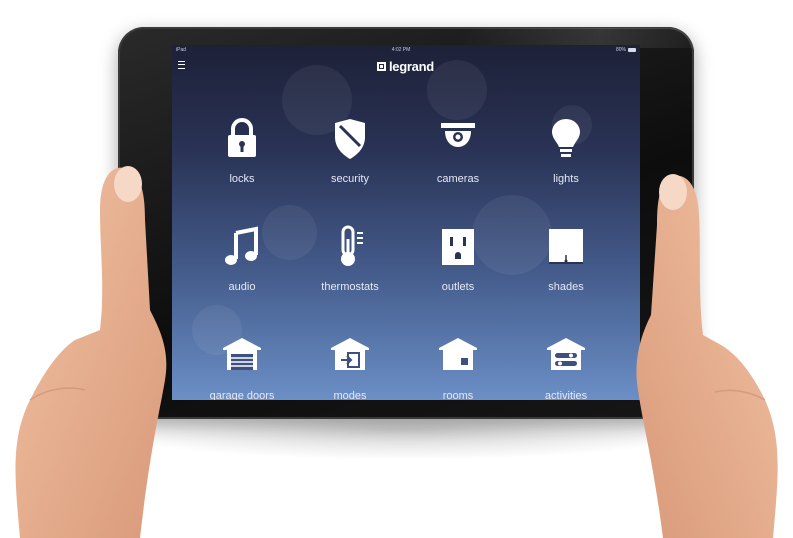 The width and height of the screenshot is (793, 538). Describe the element at coordinates (566, 354) in the screenshot. I see `activities-icon` at that location.